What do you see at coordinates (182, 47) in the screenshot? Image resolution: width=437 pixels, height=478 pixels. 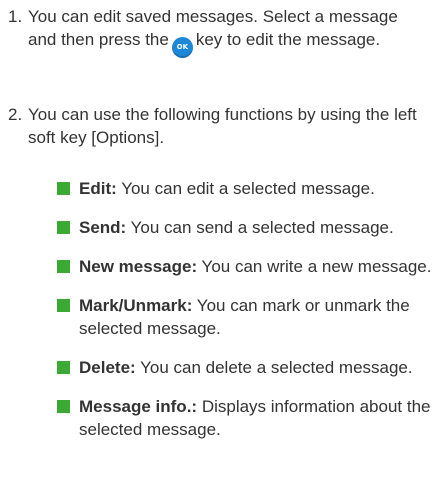 I see `ok-key-icon: OK` at bounding box center [182, 47].